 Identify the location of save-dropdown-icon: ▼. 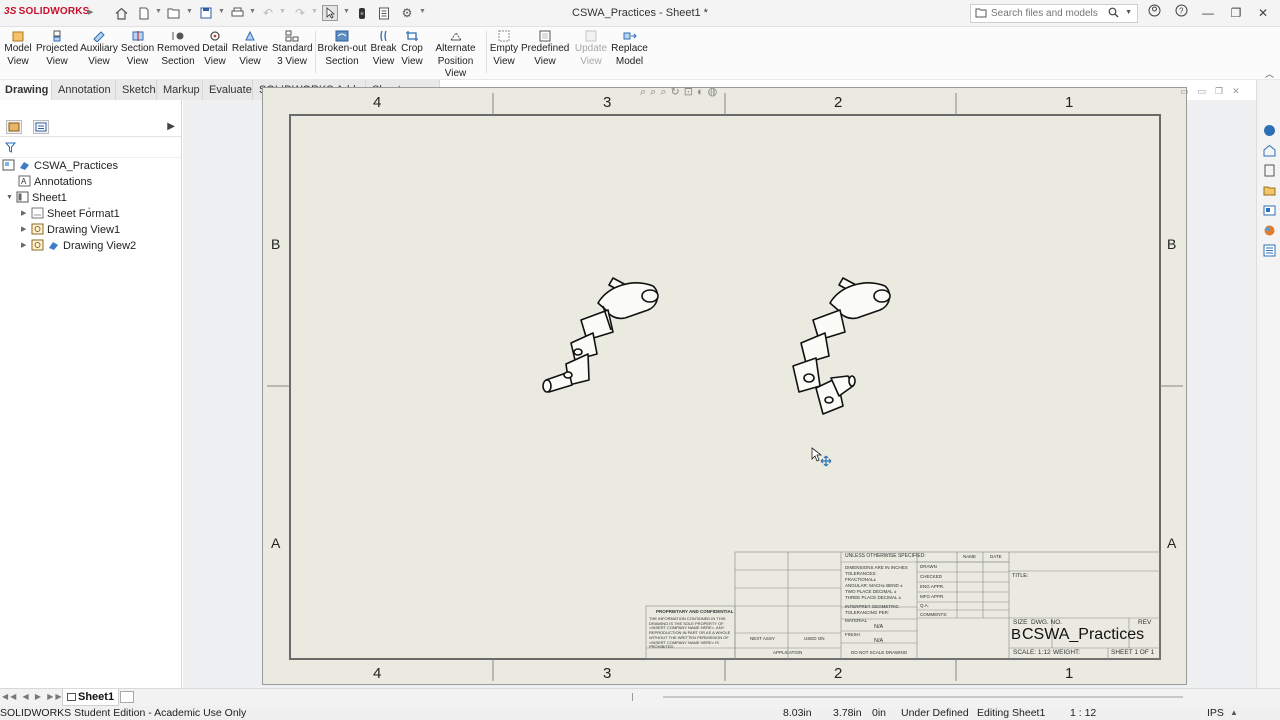
(221, 11).